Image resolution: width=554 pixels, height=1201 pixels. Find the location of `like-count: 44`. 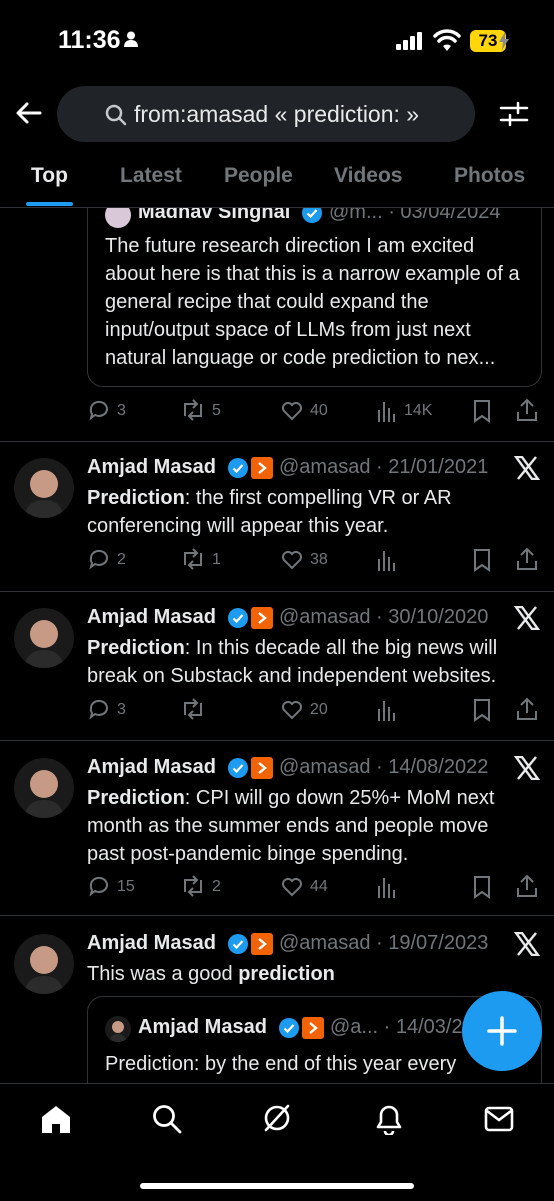

like-count: 44 is located at coordinates (319, 886).